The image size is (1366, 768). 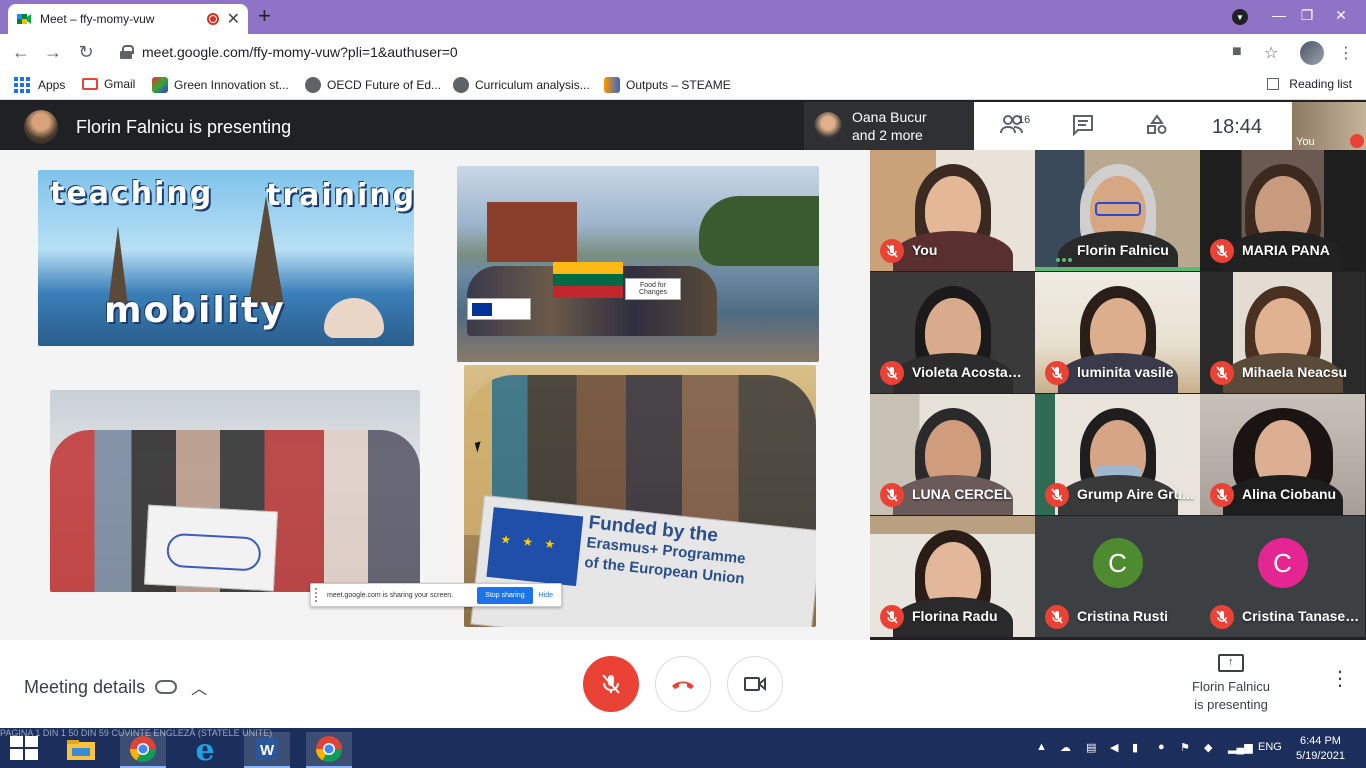 I want to click on active-speakers-chip: Oana Bucur and 2 more, so click(x=889, y=126).